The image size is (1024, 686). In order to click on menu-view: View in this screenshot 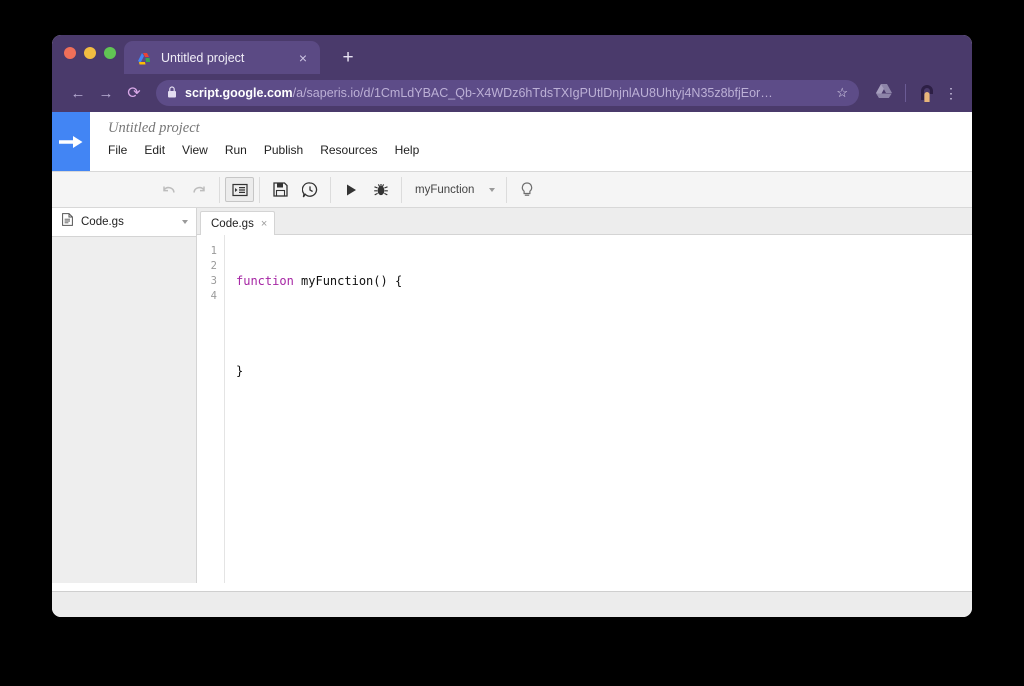, I will do `click(195, 150)`.